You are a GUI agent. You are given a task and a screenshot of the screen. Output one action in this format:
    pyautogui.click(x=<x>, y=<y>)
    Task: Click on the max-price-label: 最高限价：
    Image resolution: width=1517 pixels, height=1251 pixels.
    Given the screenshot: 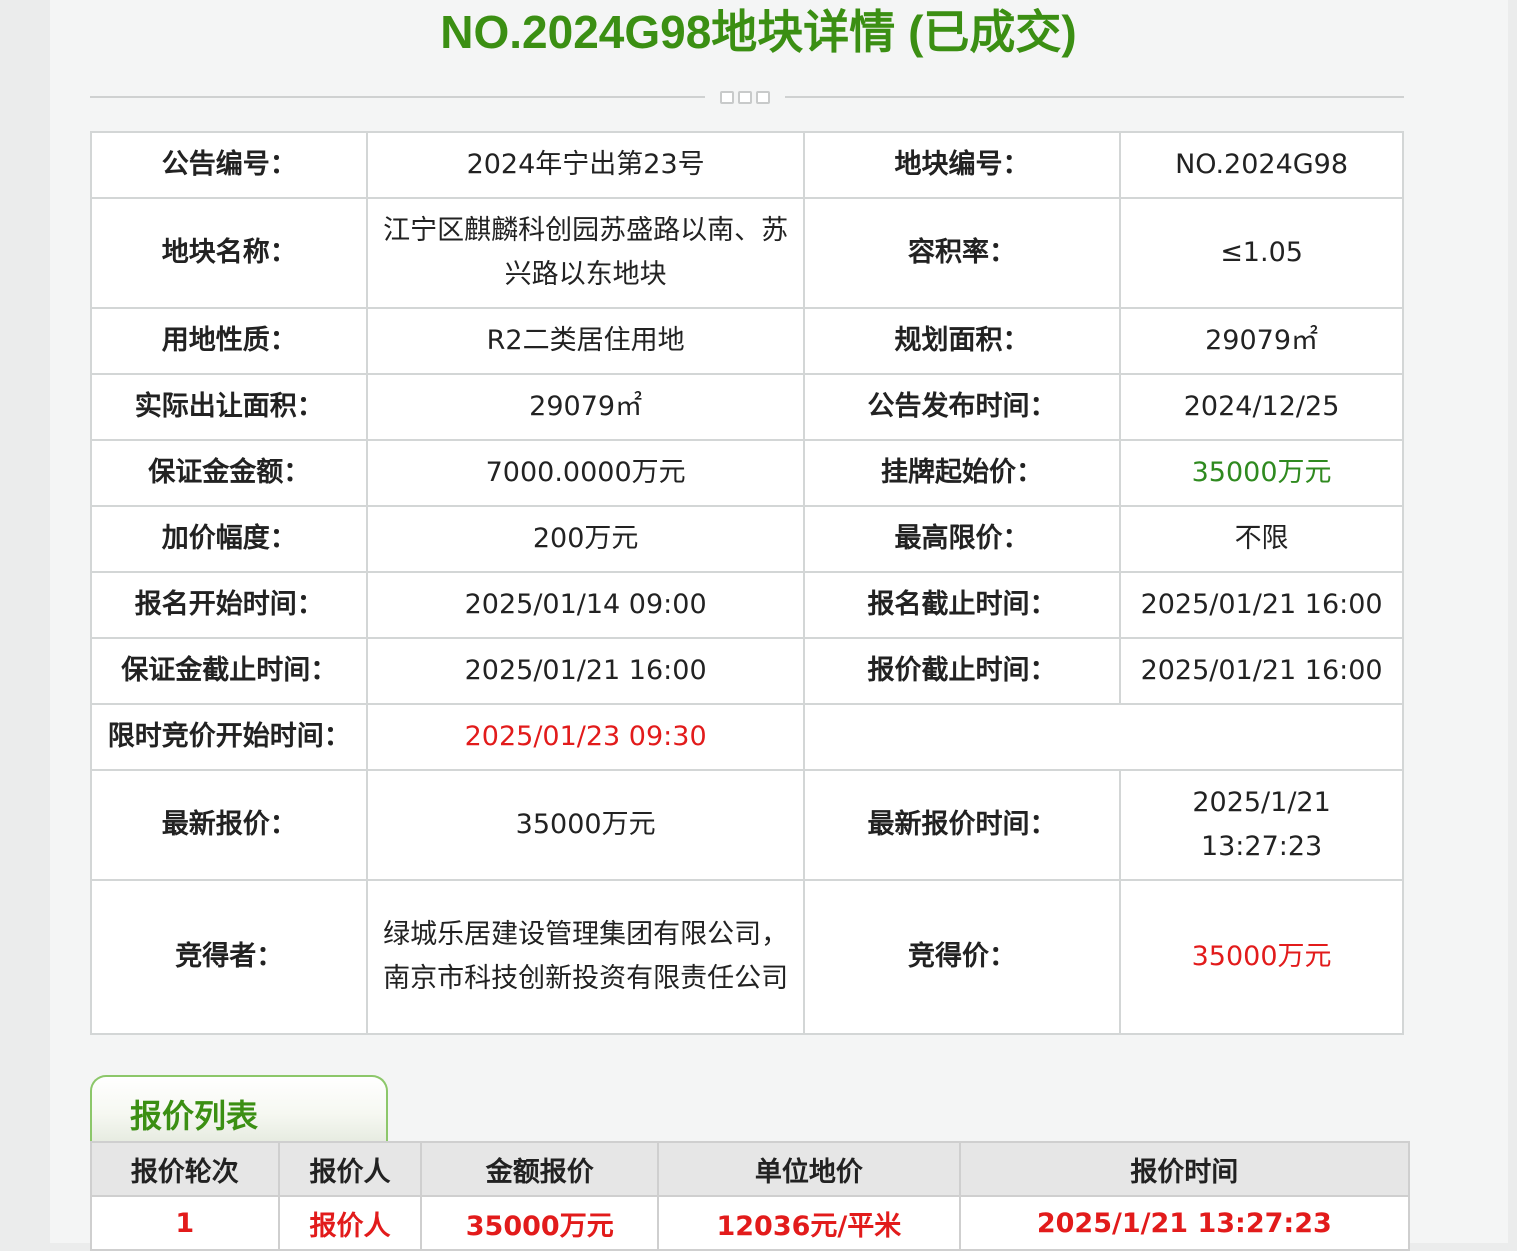 What is the action you would take?
    pyautogui.click(x=962, y=539)
    